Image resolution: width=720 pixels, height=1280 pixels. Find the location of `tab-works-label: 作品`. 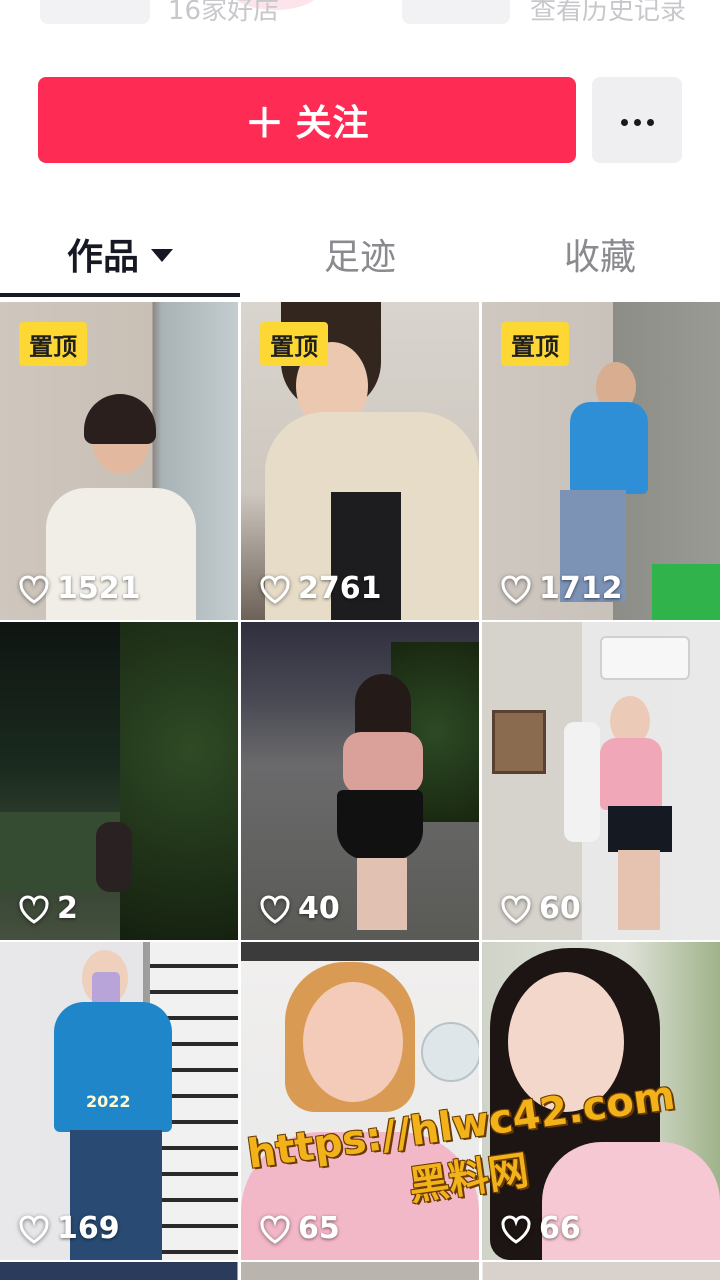

tab-works-label: 作品 is located at coordinates (102, 257).